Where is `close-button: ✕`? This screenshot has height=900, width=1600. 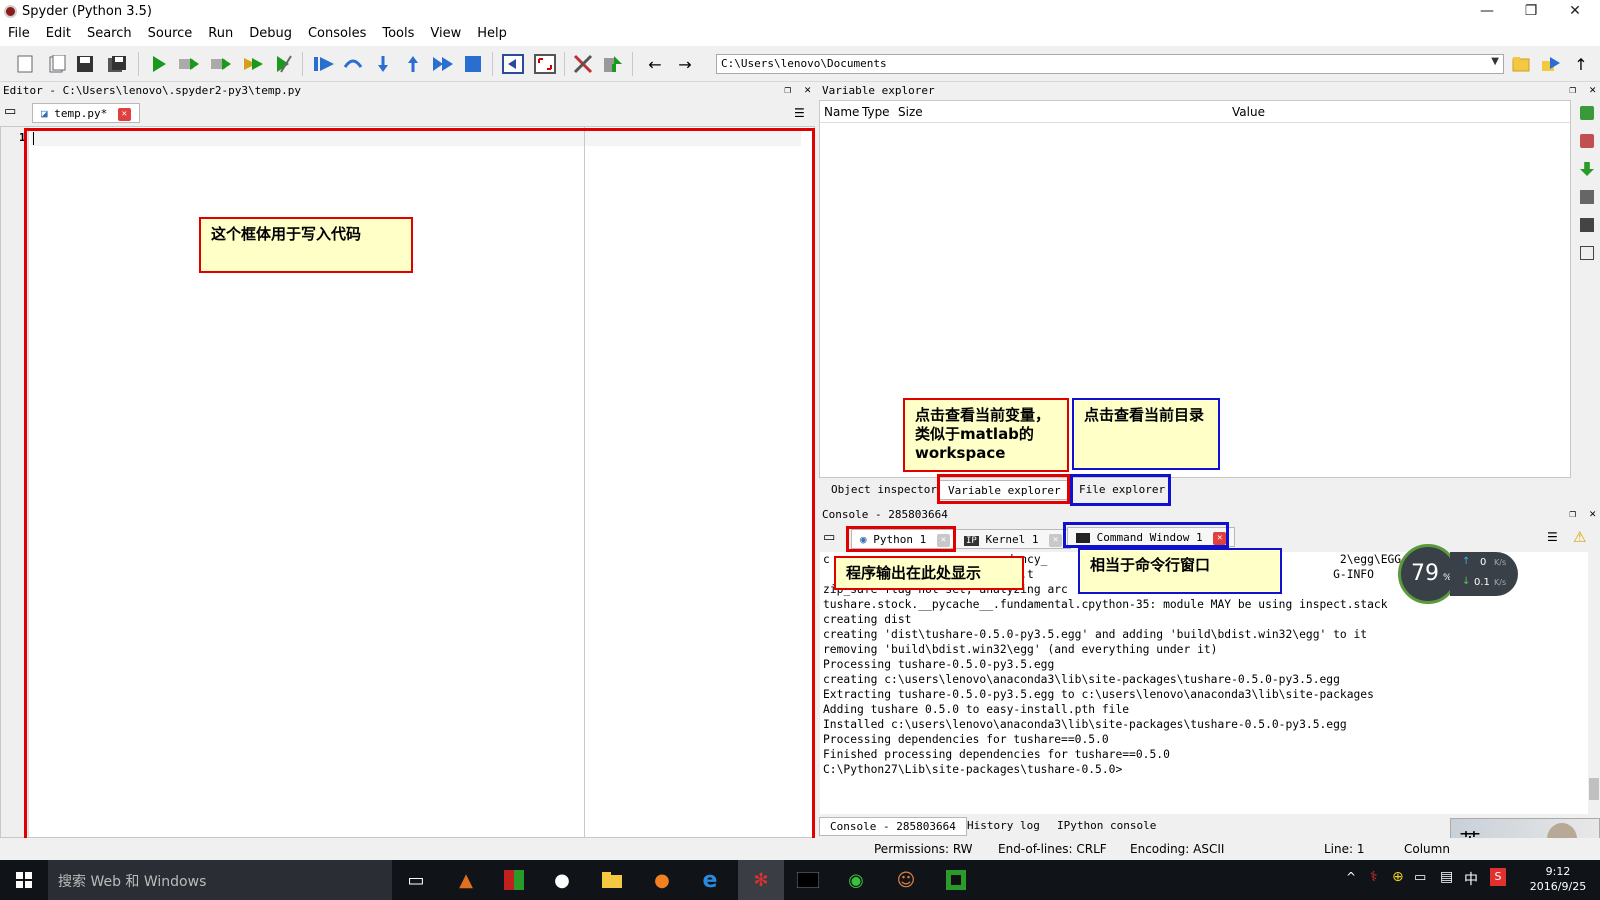
close-button: ✕ is located at coordinates (1575, 12).